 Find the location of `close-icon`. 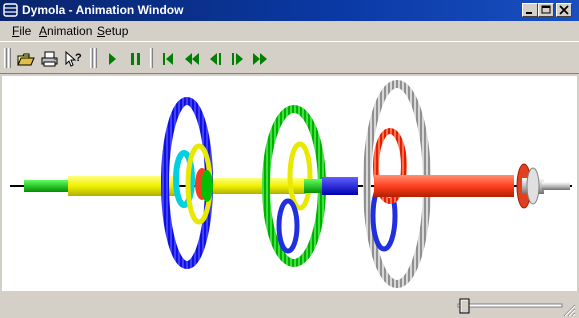

close-icon is located at coordinates (564, 10).